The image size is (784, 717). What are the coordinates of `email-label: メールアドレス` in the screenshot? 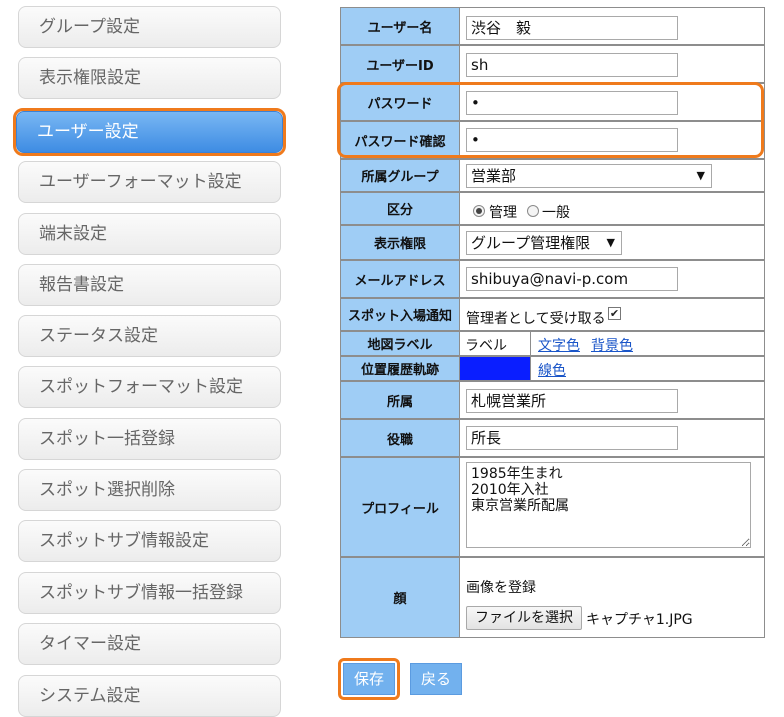 It's located at (400, 279).